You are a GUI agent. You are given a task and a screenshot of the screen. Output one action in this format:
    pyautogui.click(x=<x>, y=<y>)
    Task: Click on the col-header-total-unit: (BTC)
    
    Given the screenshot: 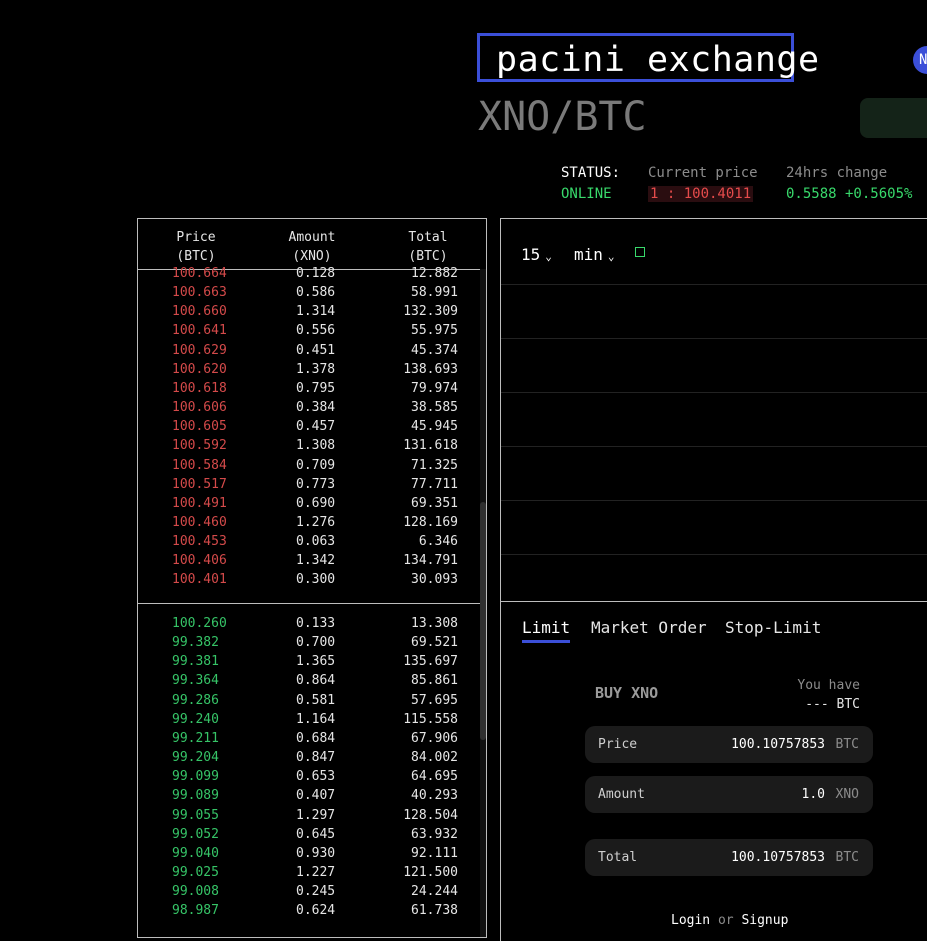 What is the action you would take?
    pyautogui.click(x=428, y=256)
    